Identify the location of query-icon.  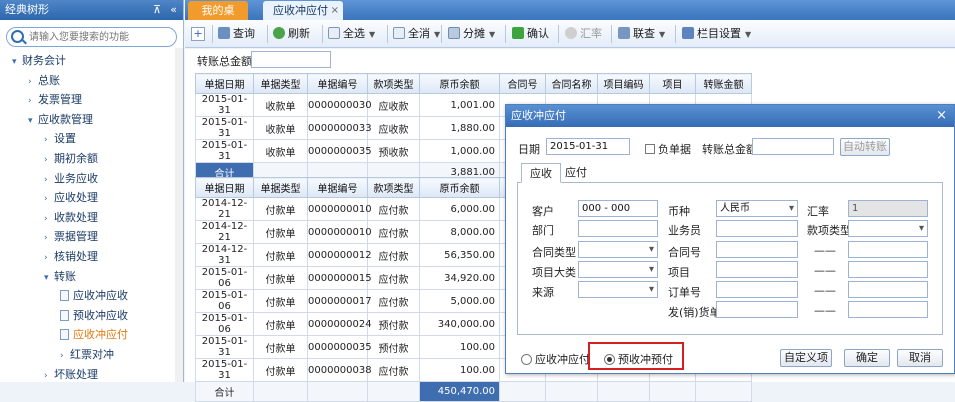
(224, 33).